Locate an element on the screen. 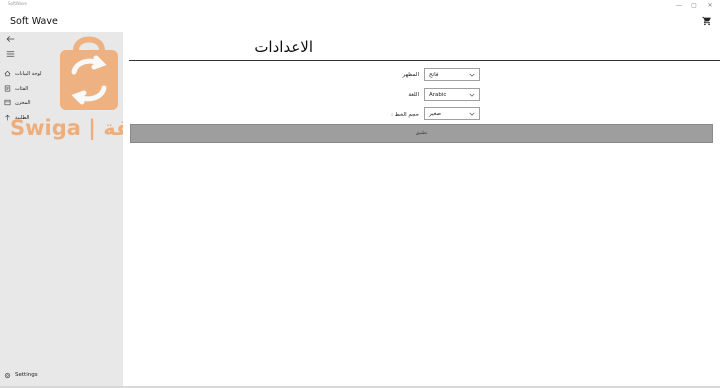 The height and width of the screenshot is (388, 720). sidebar-item-label: الفئات is located at coordinates (22, 88).